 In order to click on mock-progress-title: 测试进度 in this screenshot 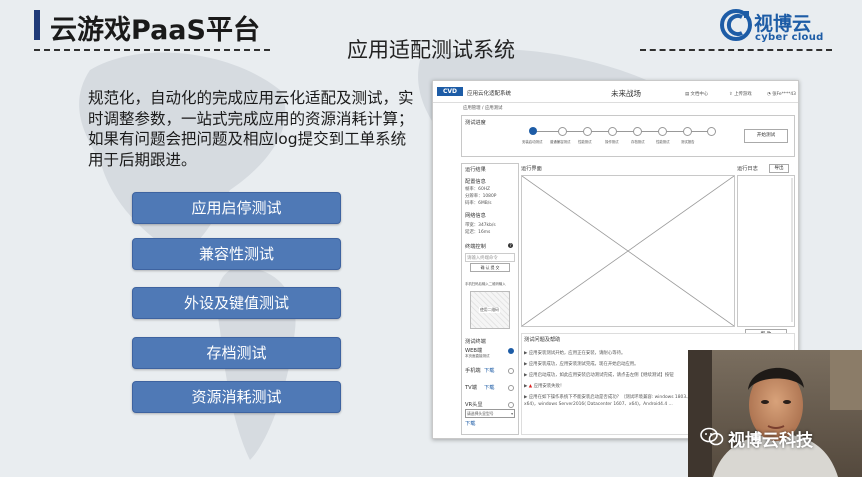, I will do `click(475, 123)`.